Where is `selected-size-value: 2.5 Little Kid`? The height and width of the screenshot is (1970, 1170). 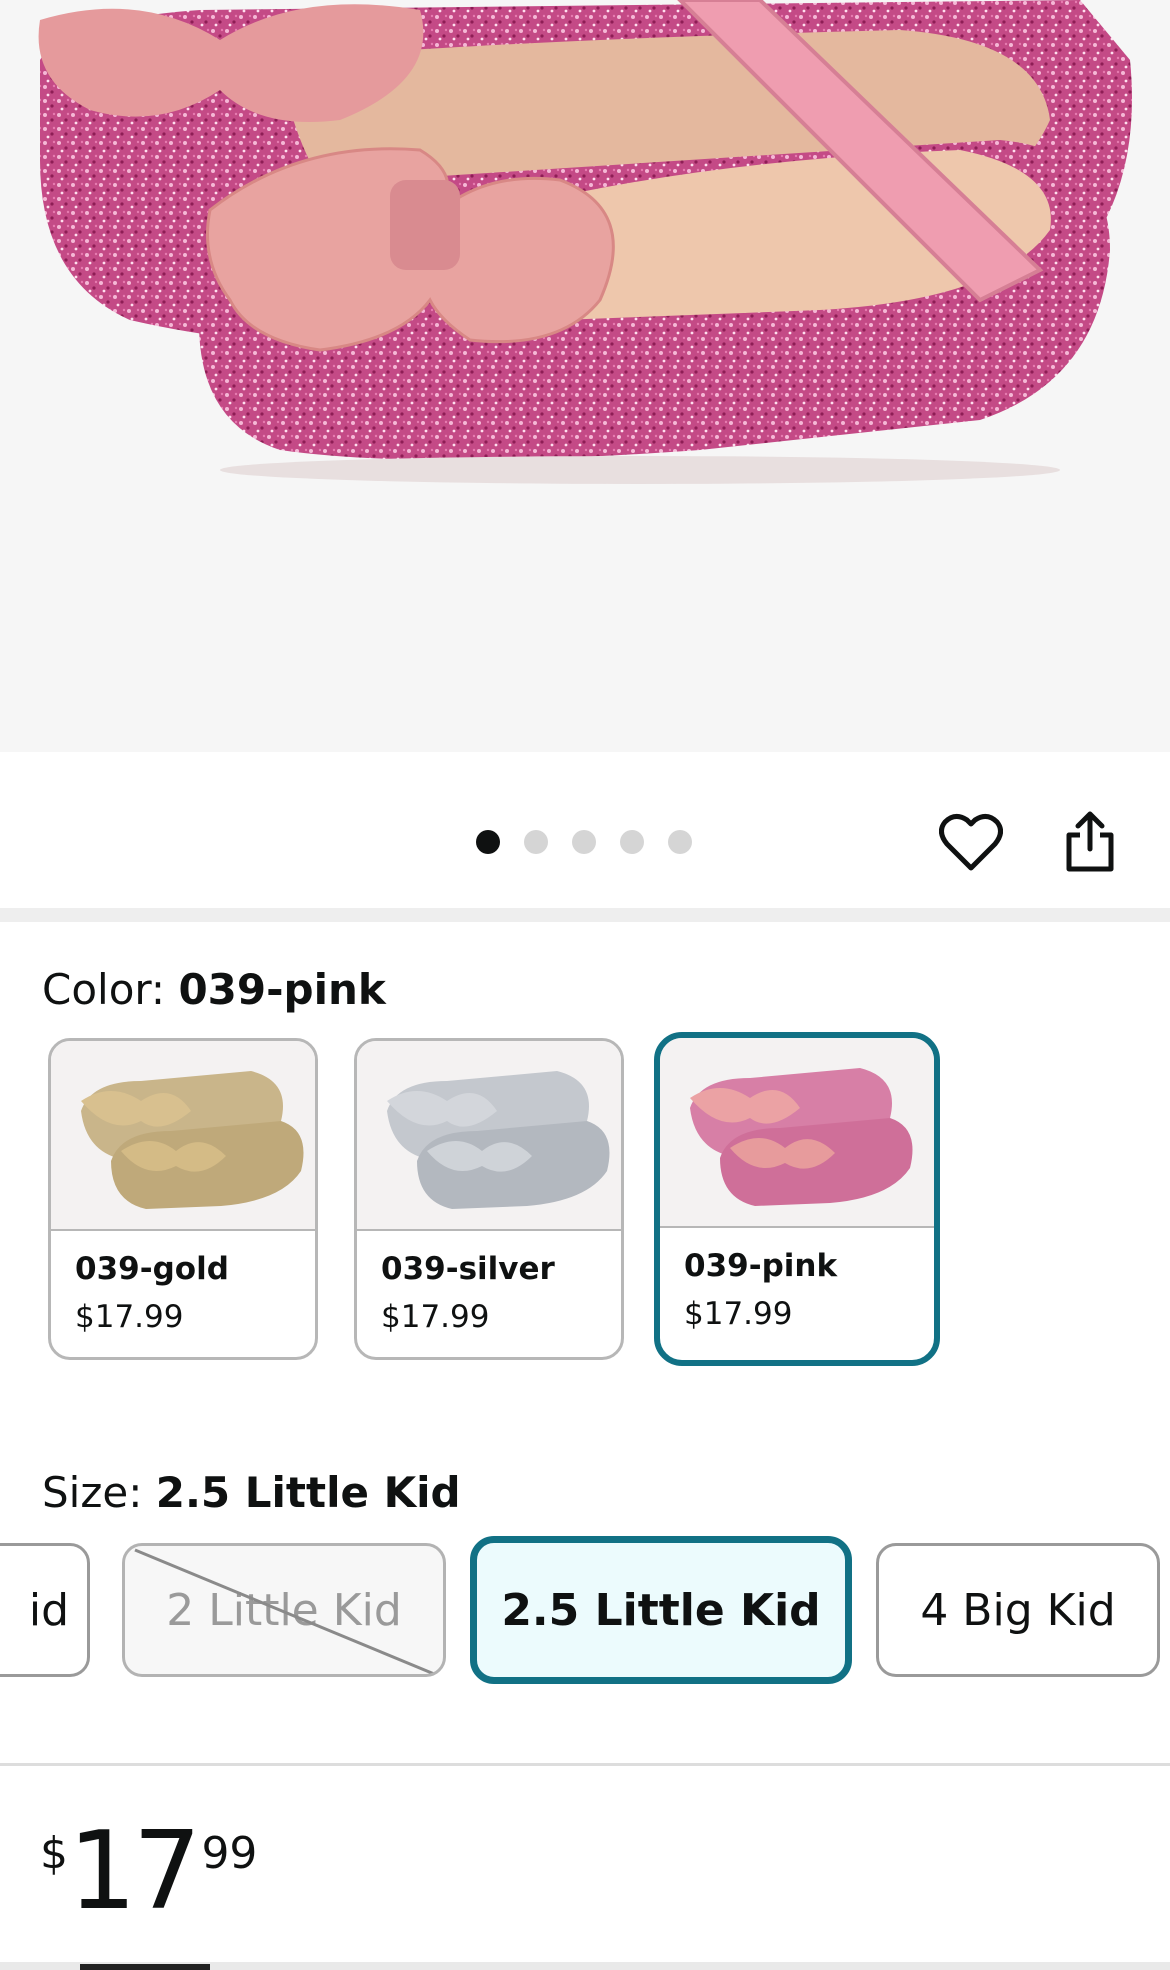 selected-size-value: 2.5 Little Kid is located at coordinates (308, 1492).